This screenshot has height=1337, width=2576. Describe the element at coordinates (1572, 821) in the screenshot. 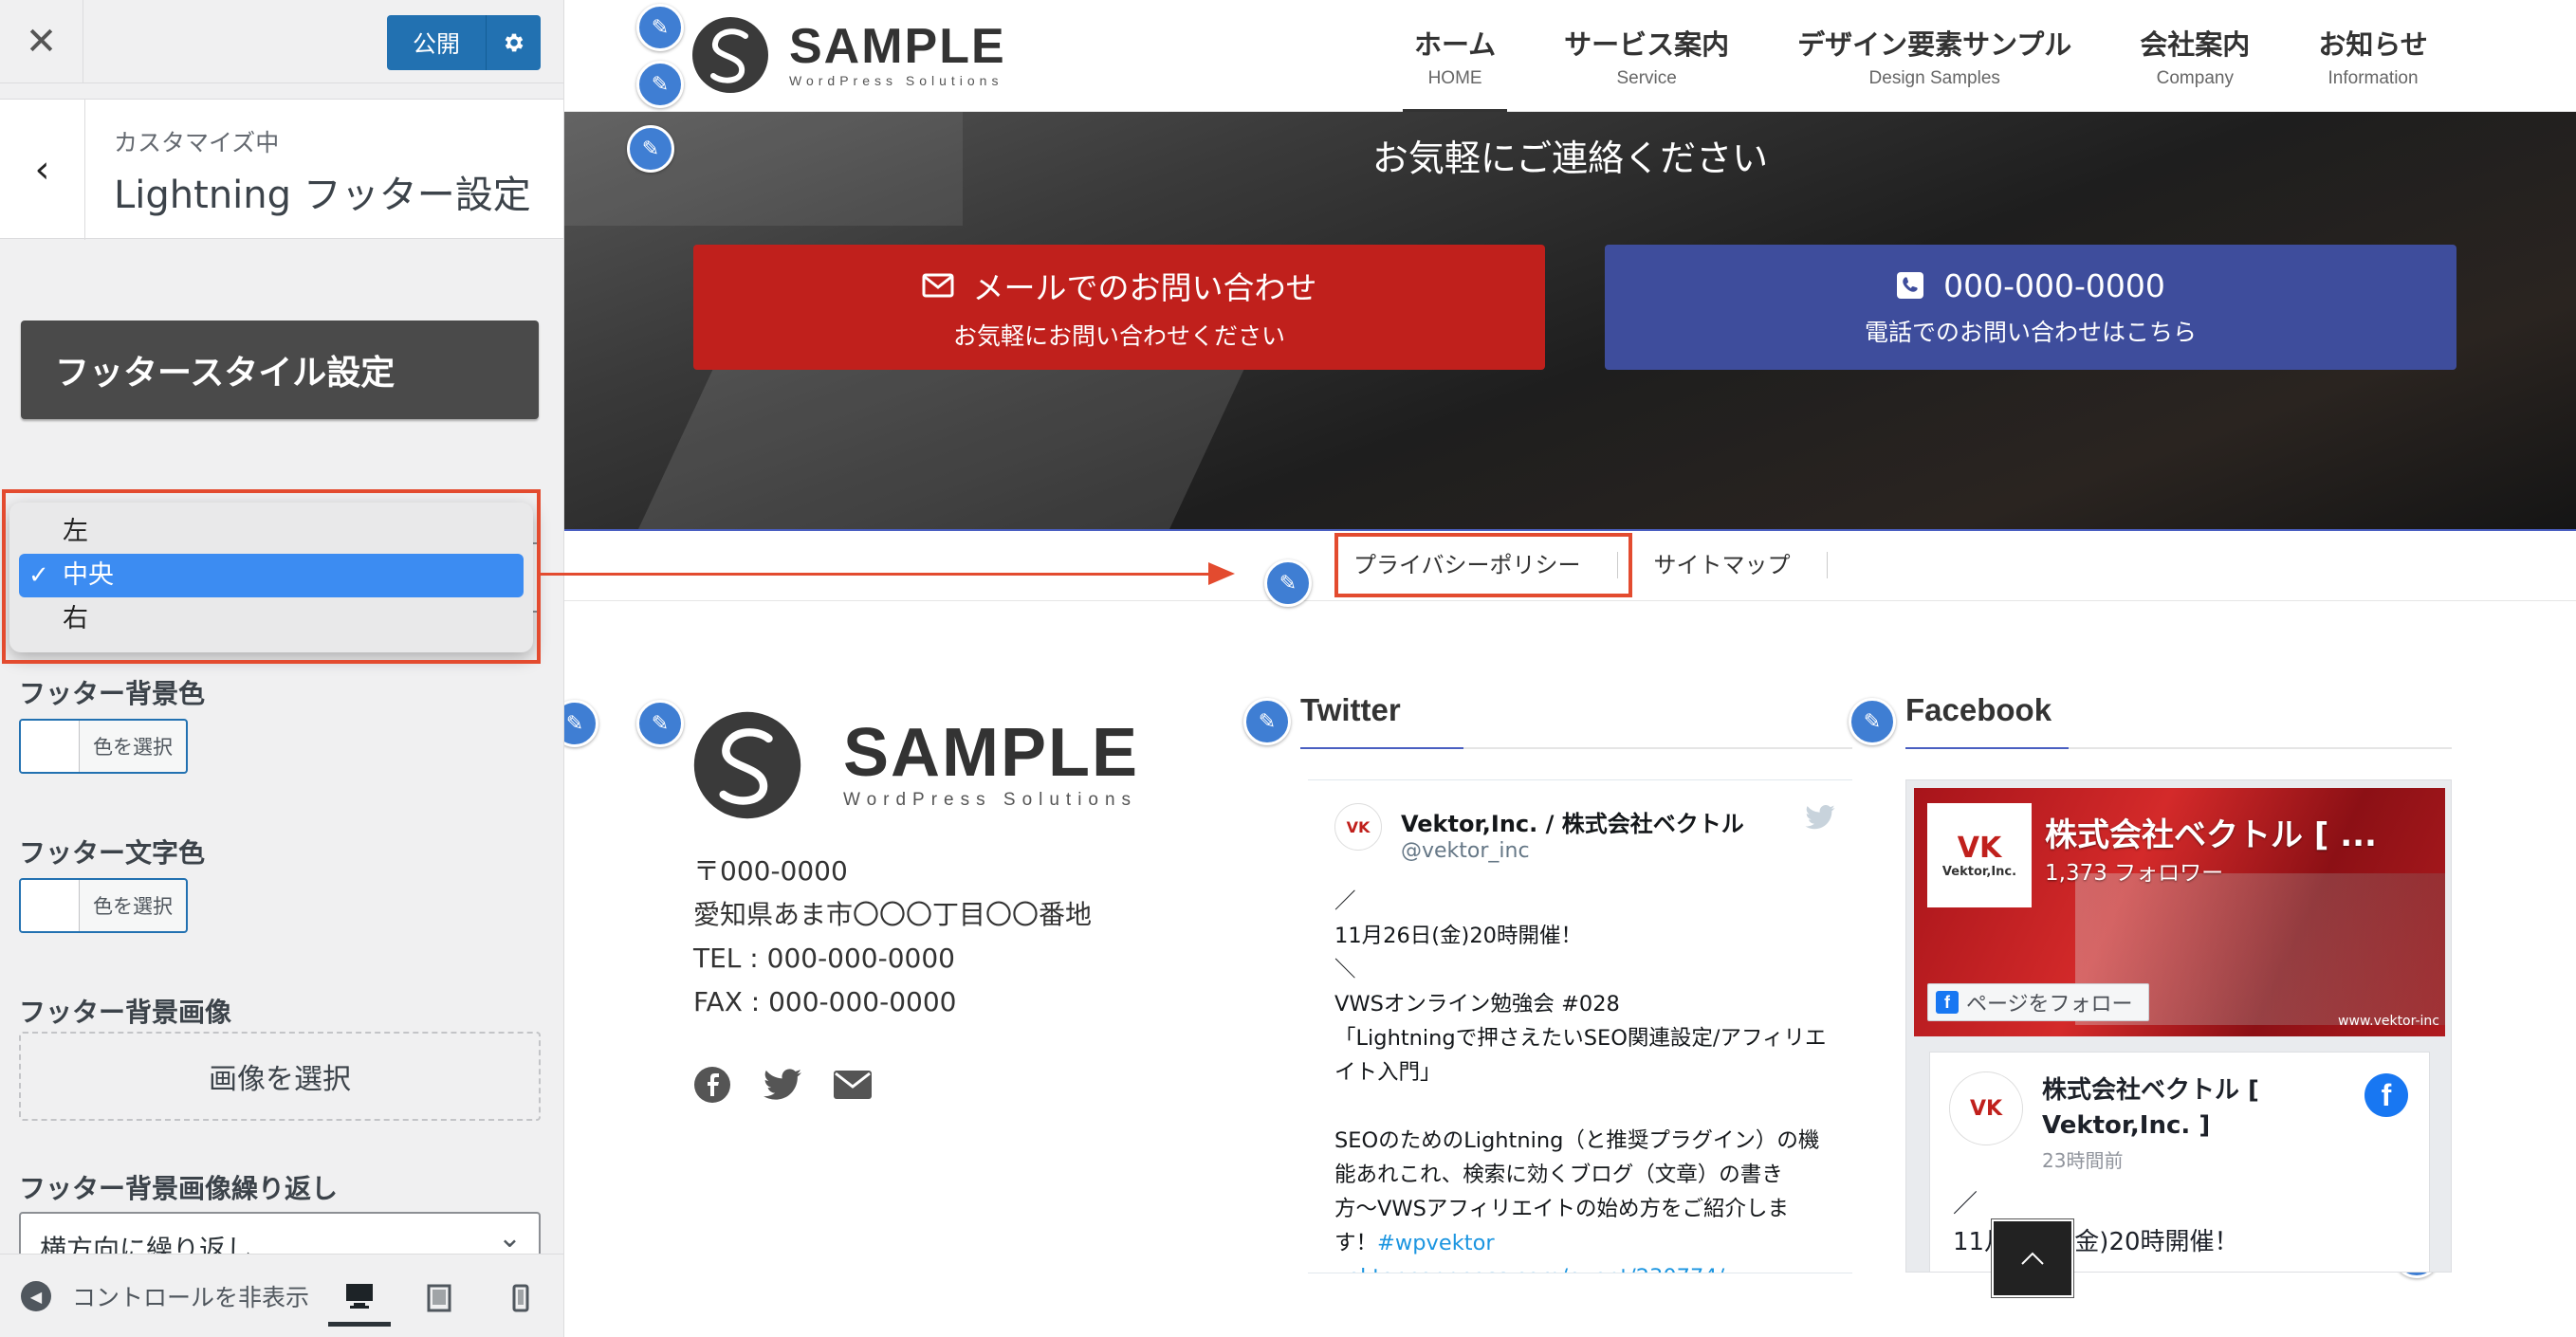

I see `tweet-author-name: Vektor,Inc. / 株式会社ベクトル` at that location.